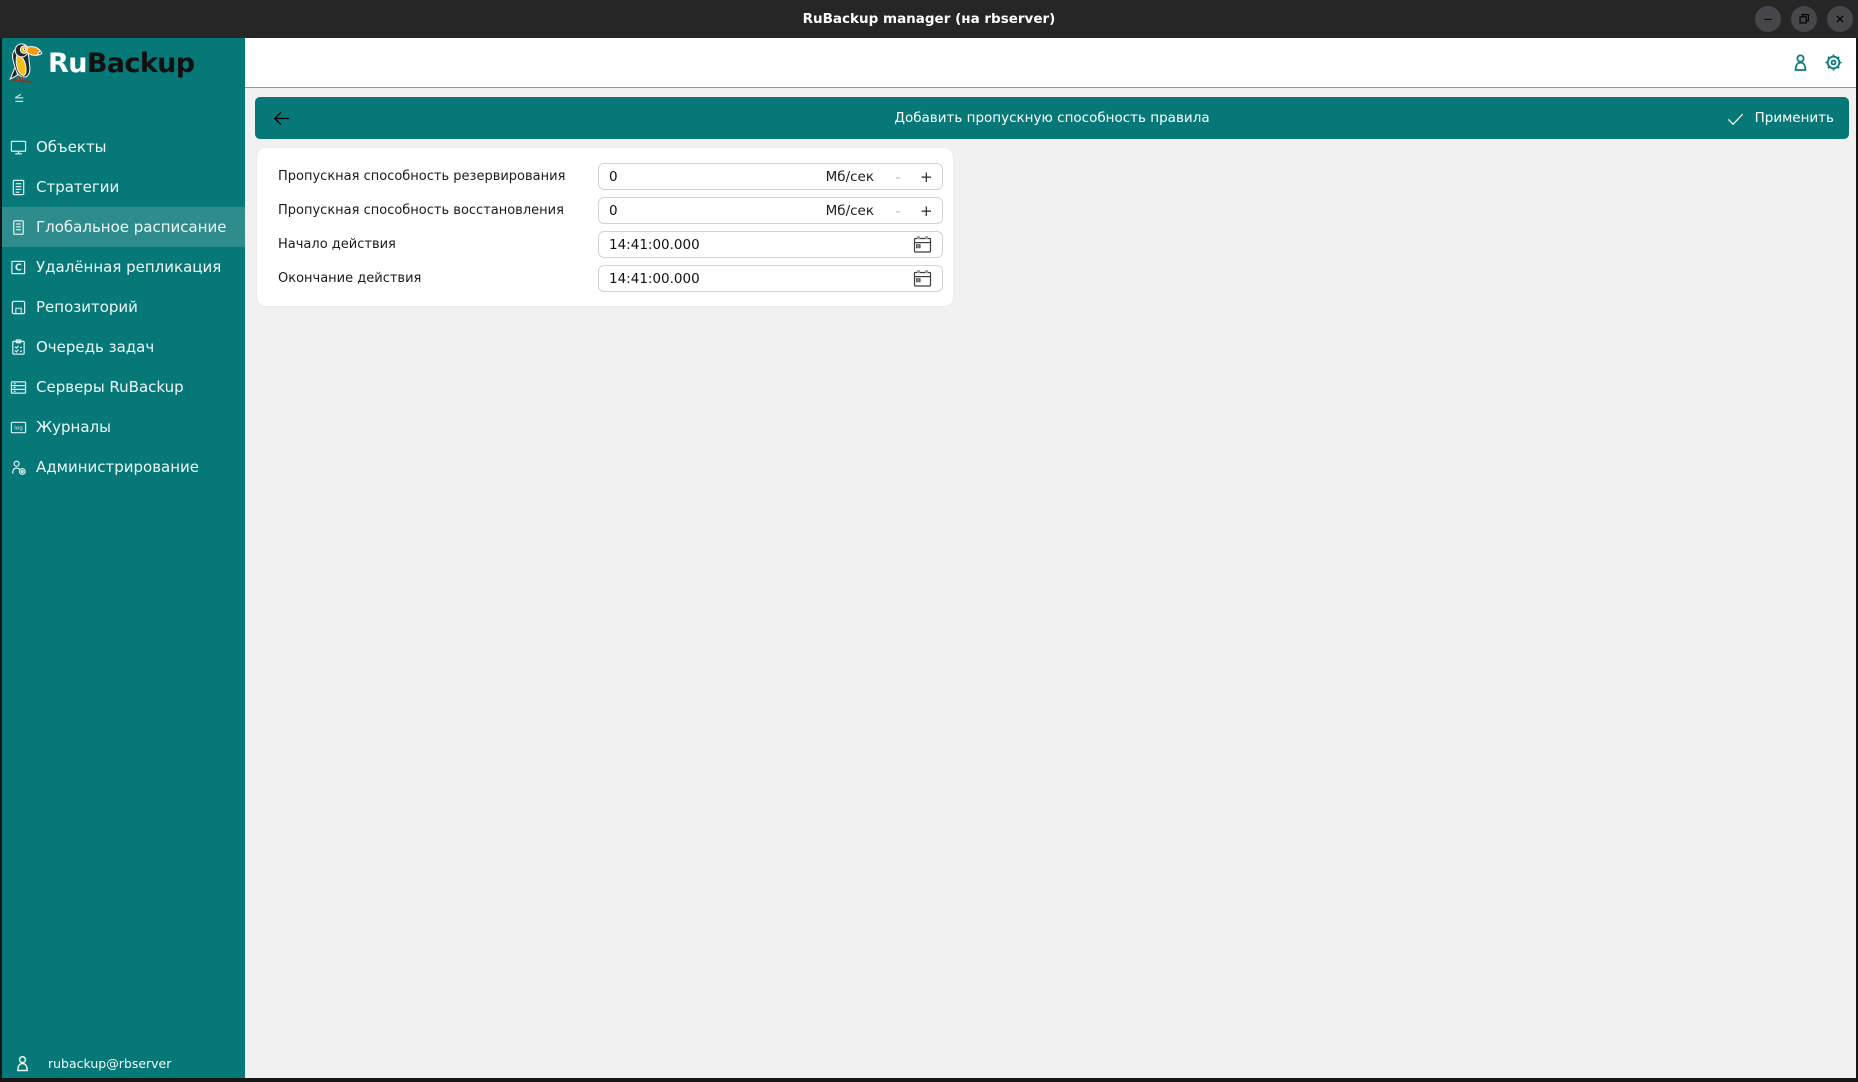 The image size is (1858, 1082). I want to click on backup-bandwidth-input: 0 Мб/сек - +, so click(770, 176).